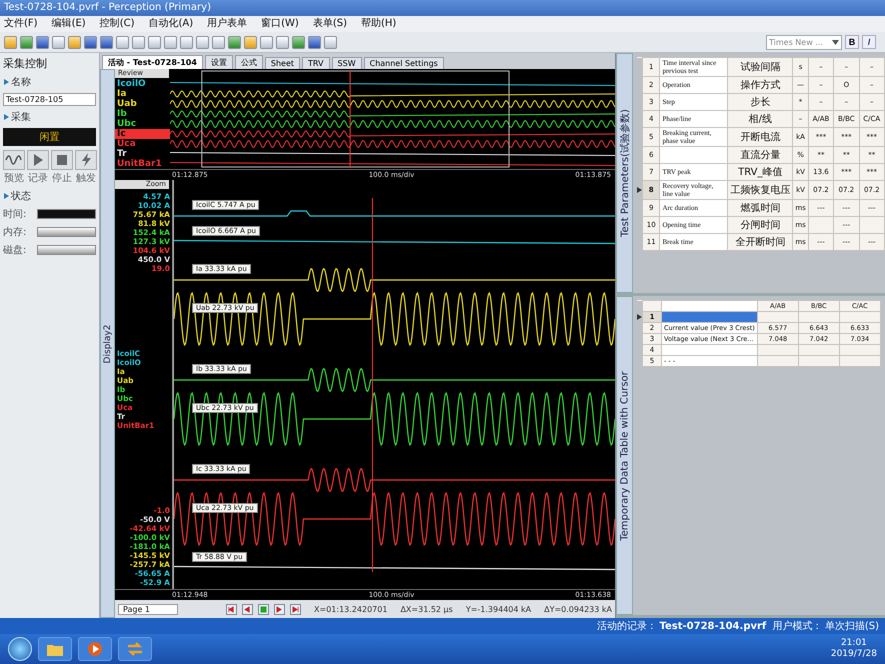 This screenshot has width=885, height=664. I want to click on section-header: 名称, so click(21, 82).